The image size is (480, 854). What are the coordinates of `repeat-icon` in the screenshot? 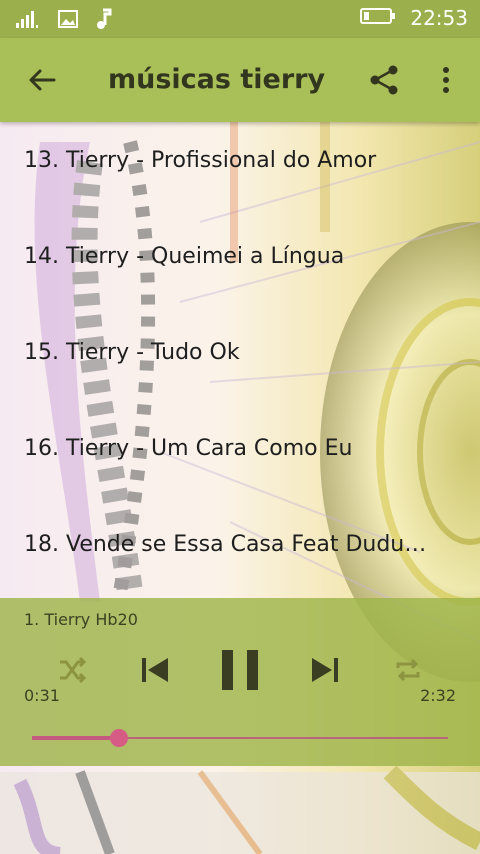 It's located at (408, 672).